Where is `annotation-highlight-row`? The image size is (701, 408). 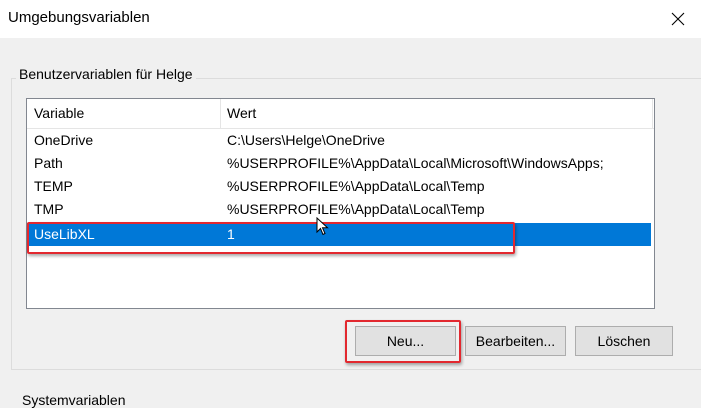
annotation-highlight-row is located at coordinates (271, 238).